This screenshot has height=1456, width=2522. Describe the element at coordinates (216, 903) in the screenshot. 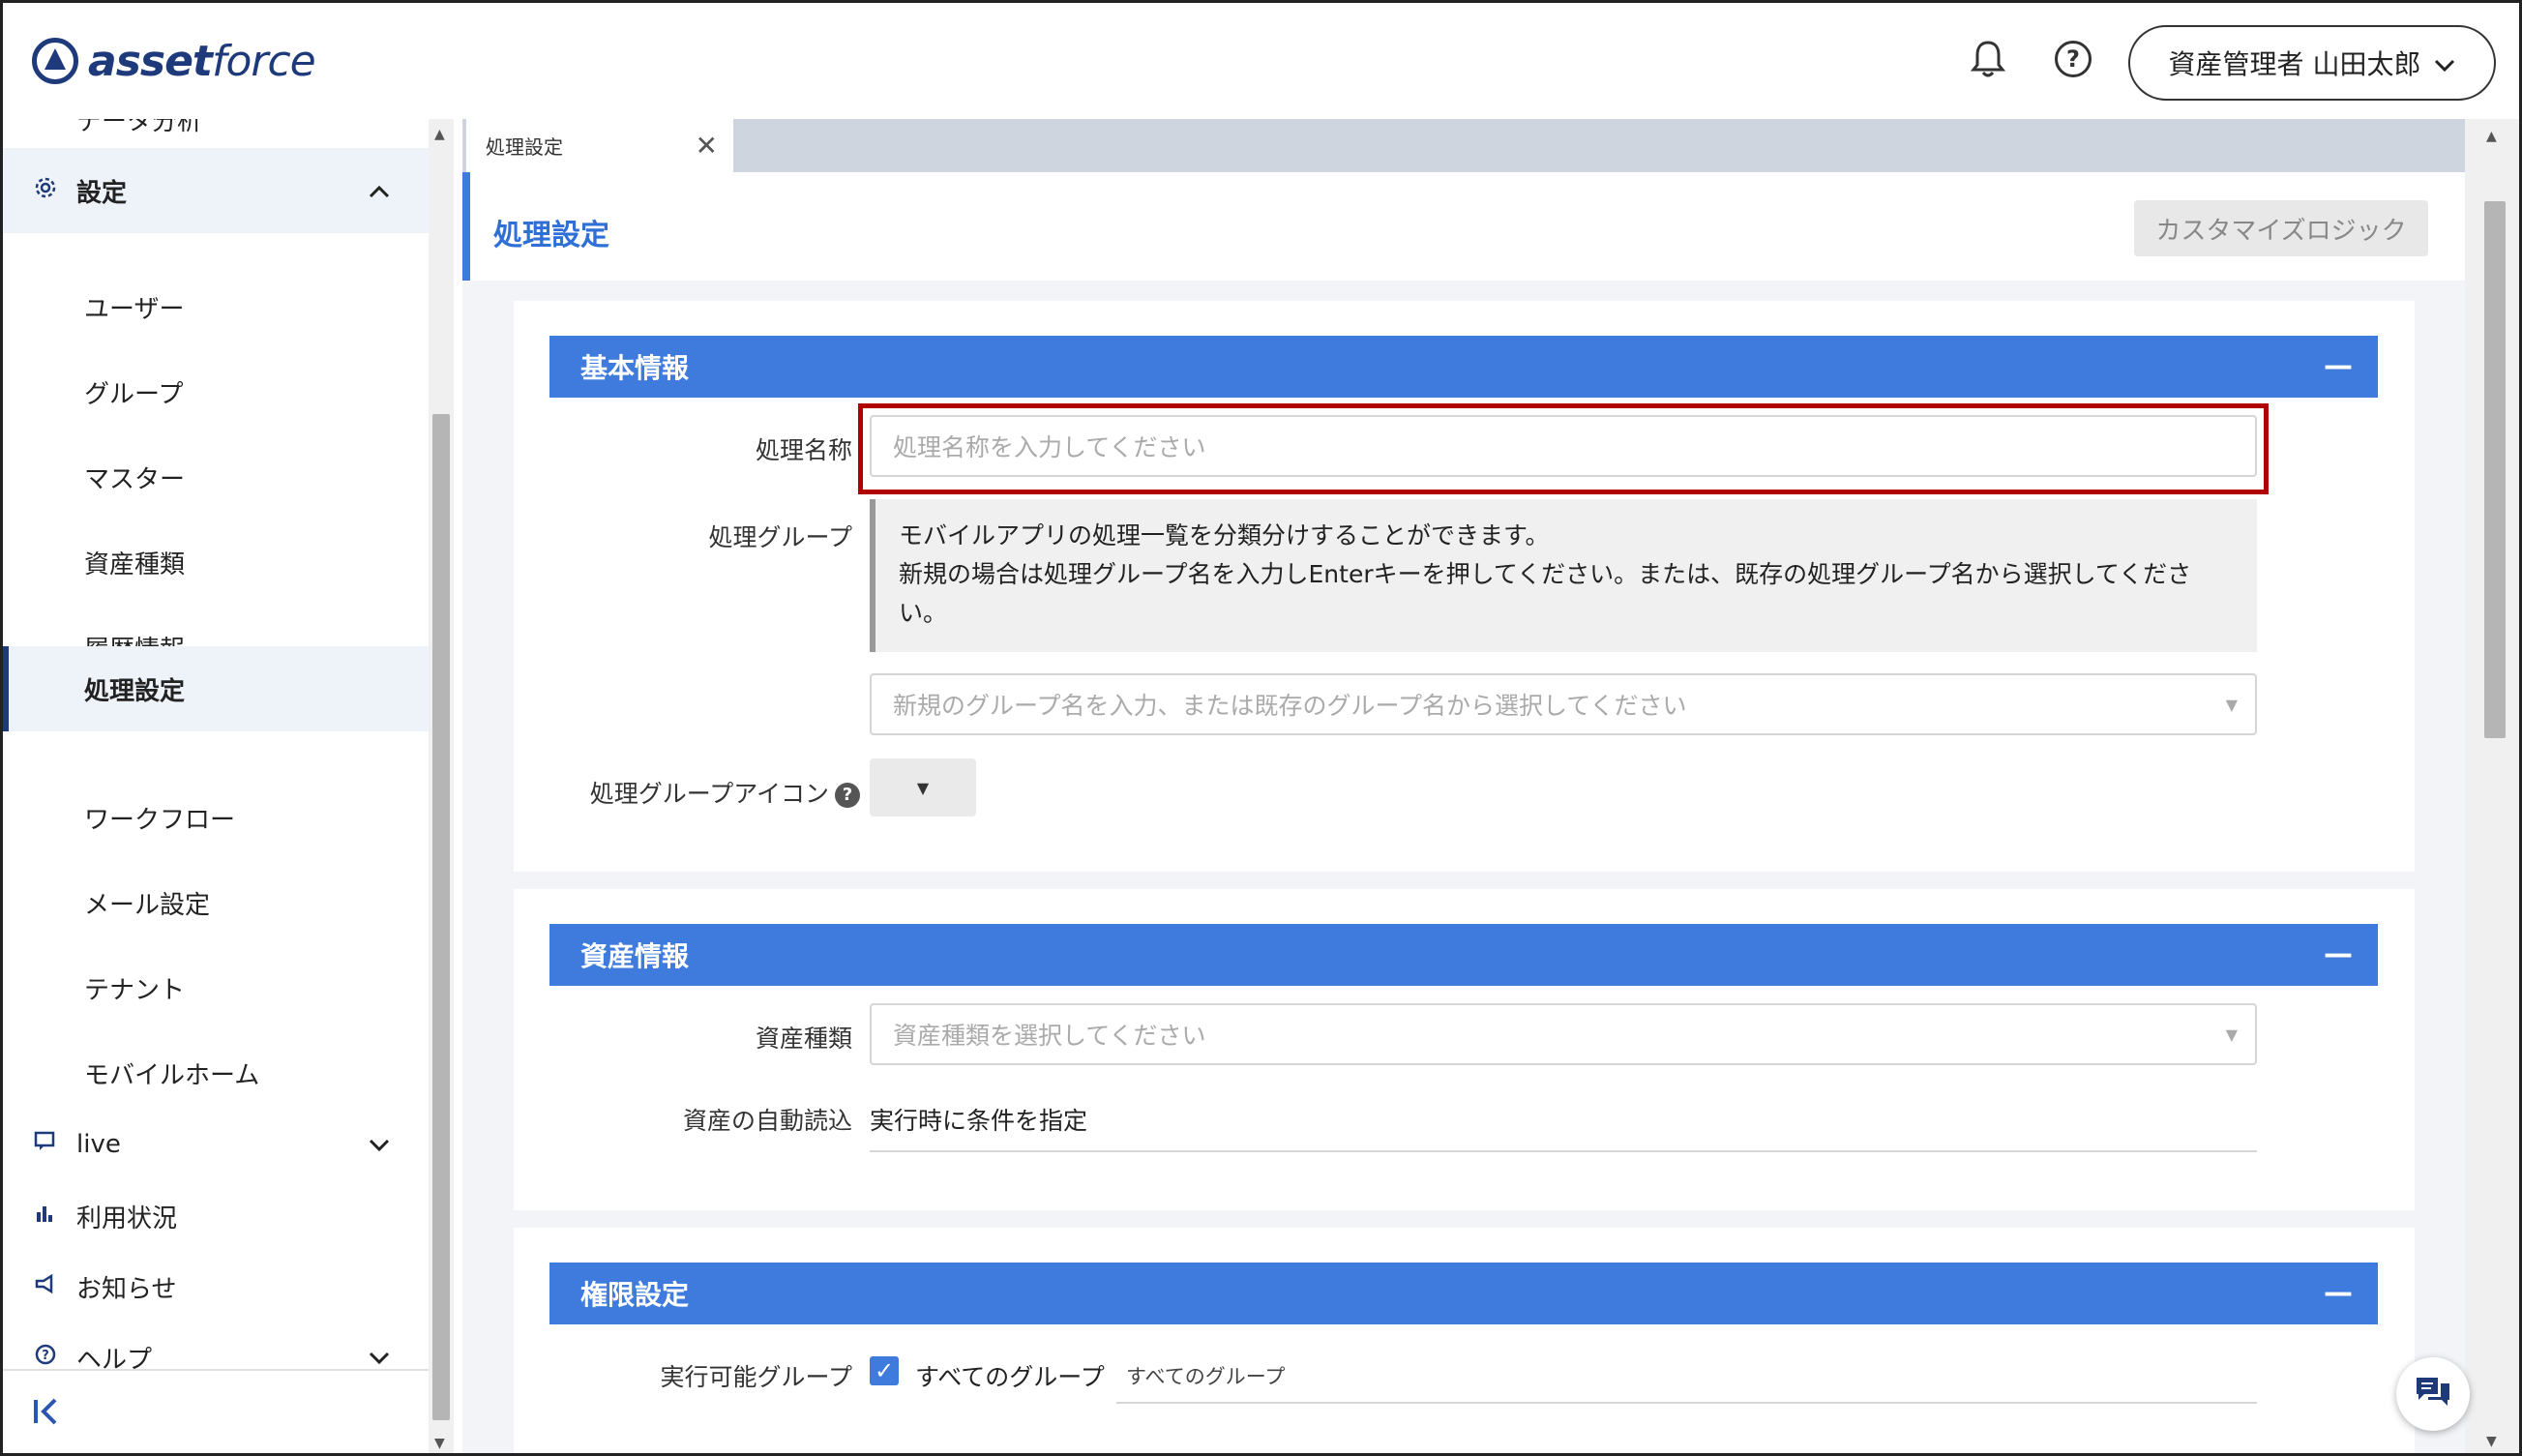

I see `sidebar-item-mail-settings: メール設定` at that location.